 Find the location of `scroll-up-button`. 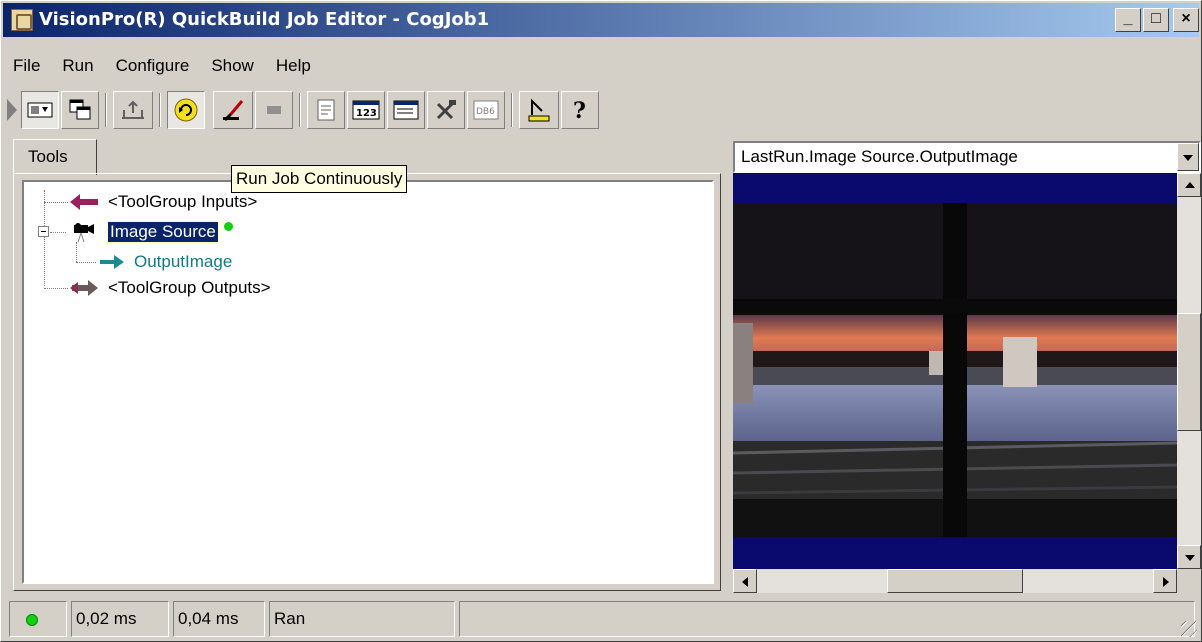

scroll-up-button is located at coordinates (1189, 185).